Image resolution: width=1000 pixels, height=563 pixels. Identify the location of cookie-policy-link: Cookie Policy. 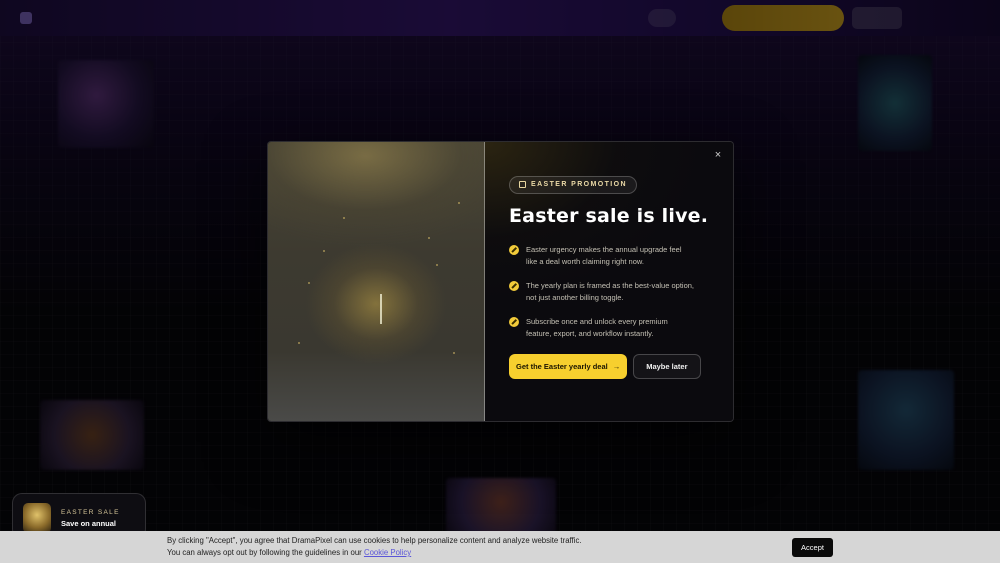
(387, 552).